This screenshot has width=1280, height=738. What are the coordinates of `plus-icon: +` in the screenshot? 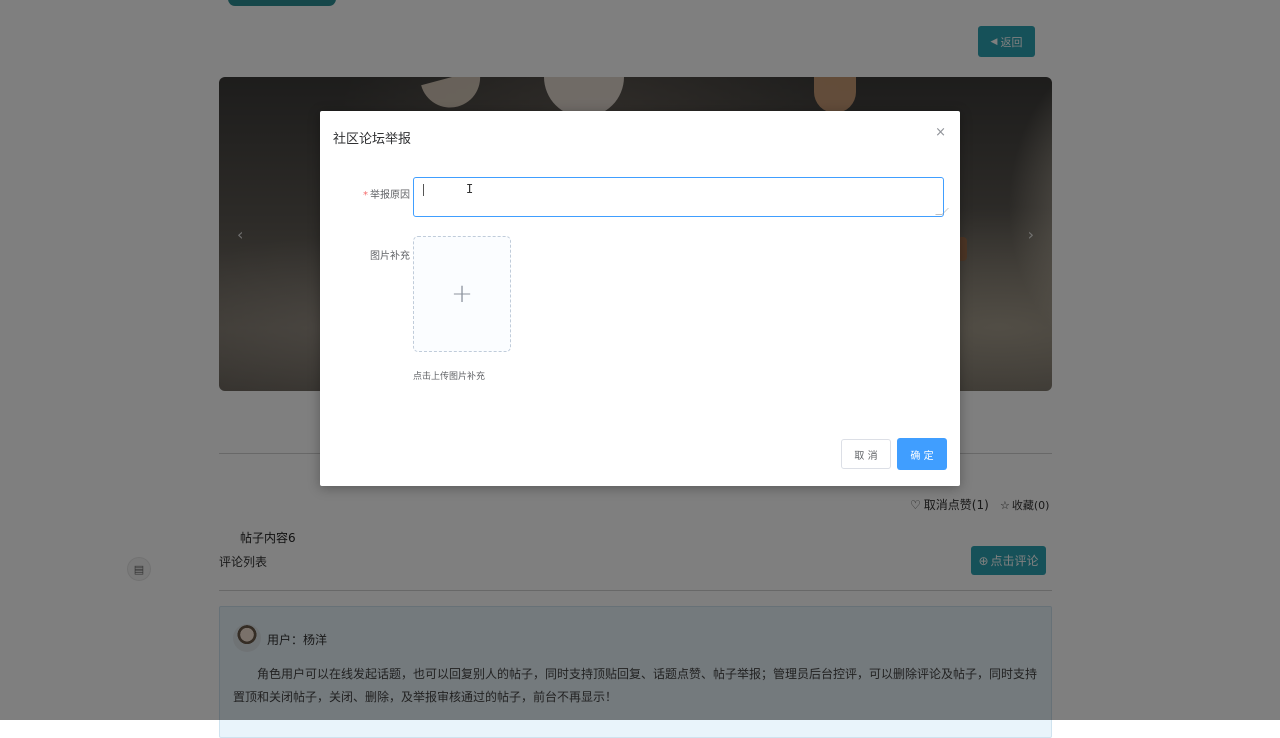 It's located at (462, 294).